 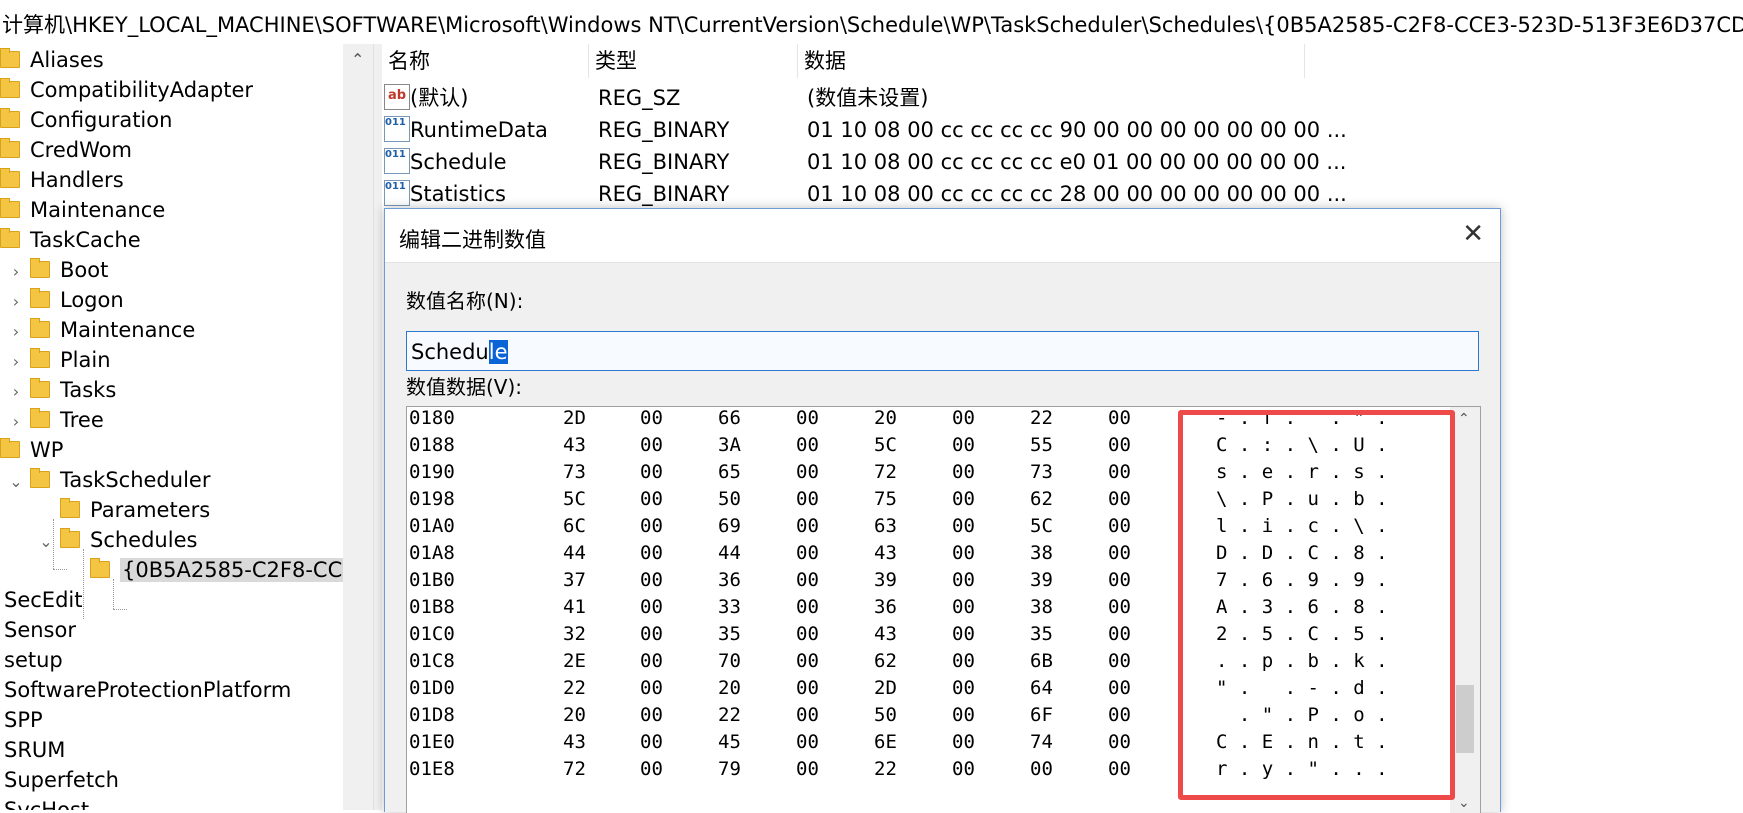 What do you see at coordinates (942, 351) in the screenshot?
I see `value-name-field: Schedule` at bounding box center [942, 351].